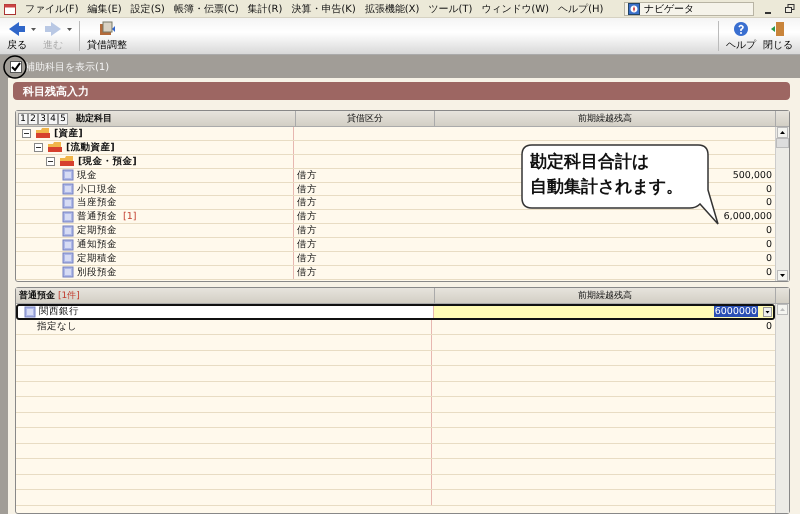  I want to click on level-button: 2, so click(33, 118).